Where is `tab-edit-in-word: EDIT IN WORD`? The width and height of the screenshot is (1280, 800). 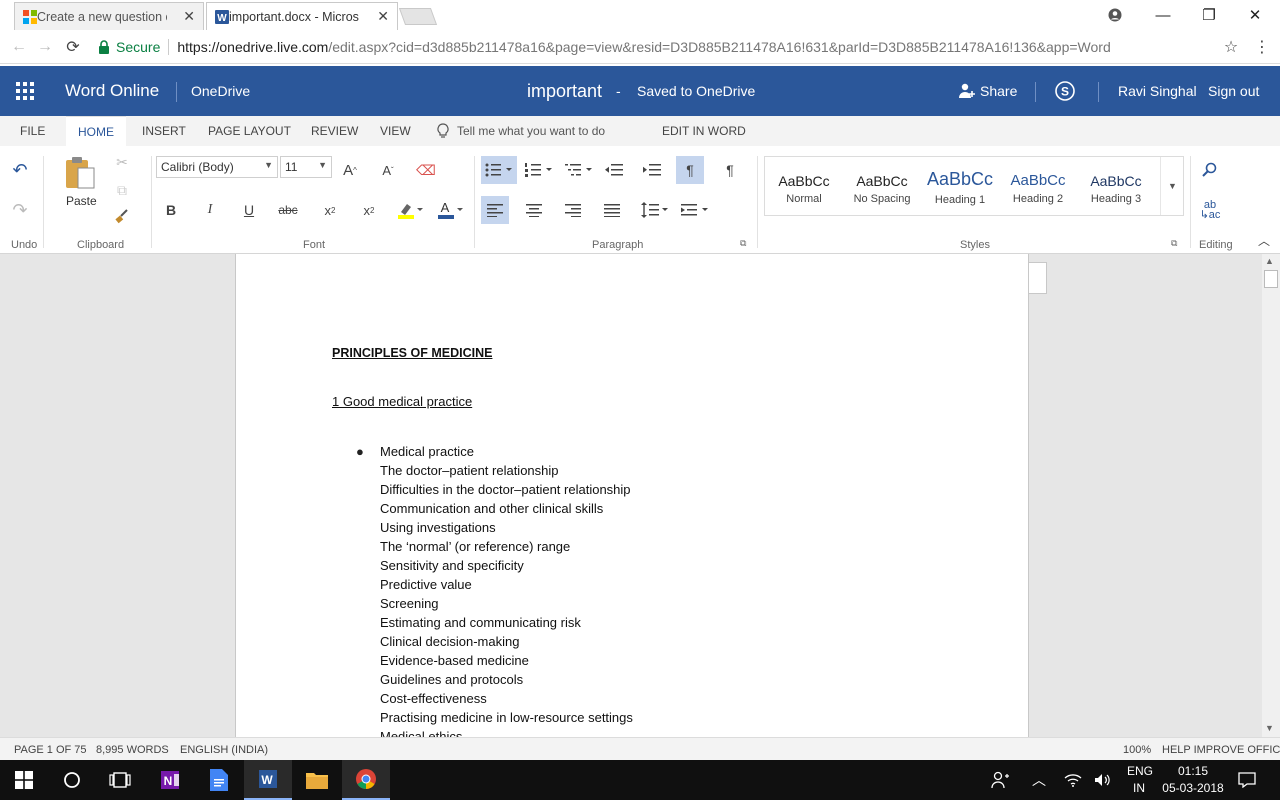
tab-edit-in-word: EDIT IN WORD is located at coordinates (704, 131).